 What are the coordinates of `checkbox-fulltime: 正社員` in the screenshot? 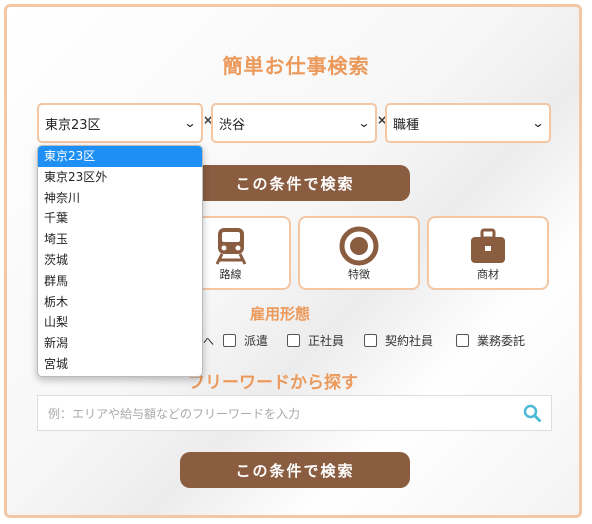 It's located at (315, 340).